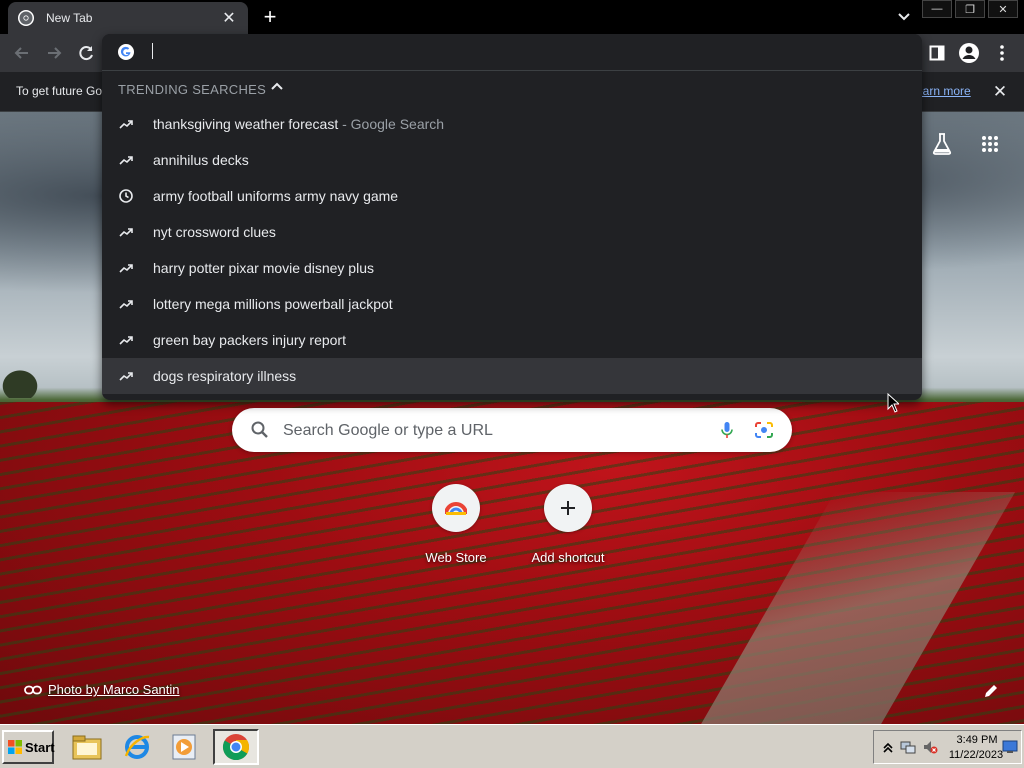  I want to click on system-tray: 3:49 PM 11/22/2023, so click(947, 747).